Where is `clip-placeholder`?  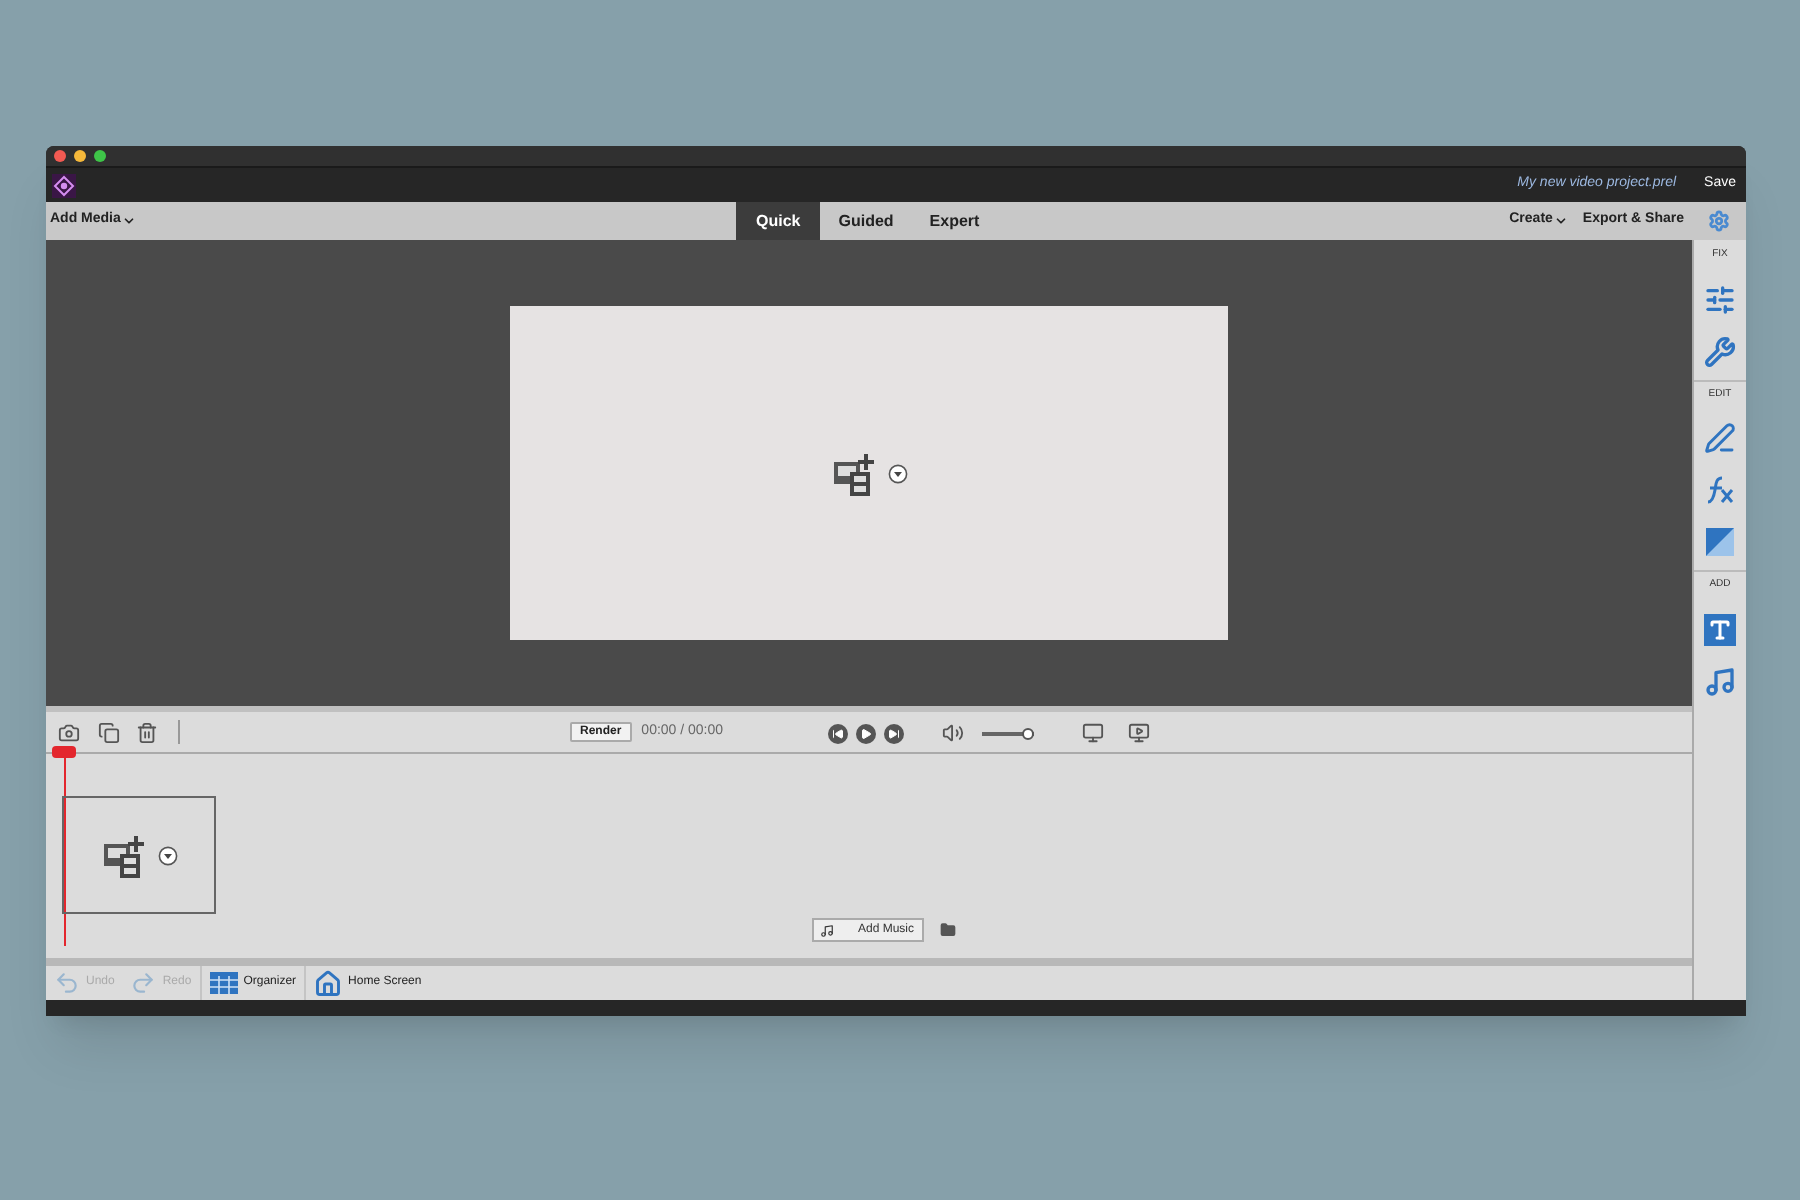
clip-placeholder is located at coordinates (139, 855).